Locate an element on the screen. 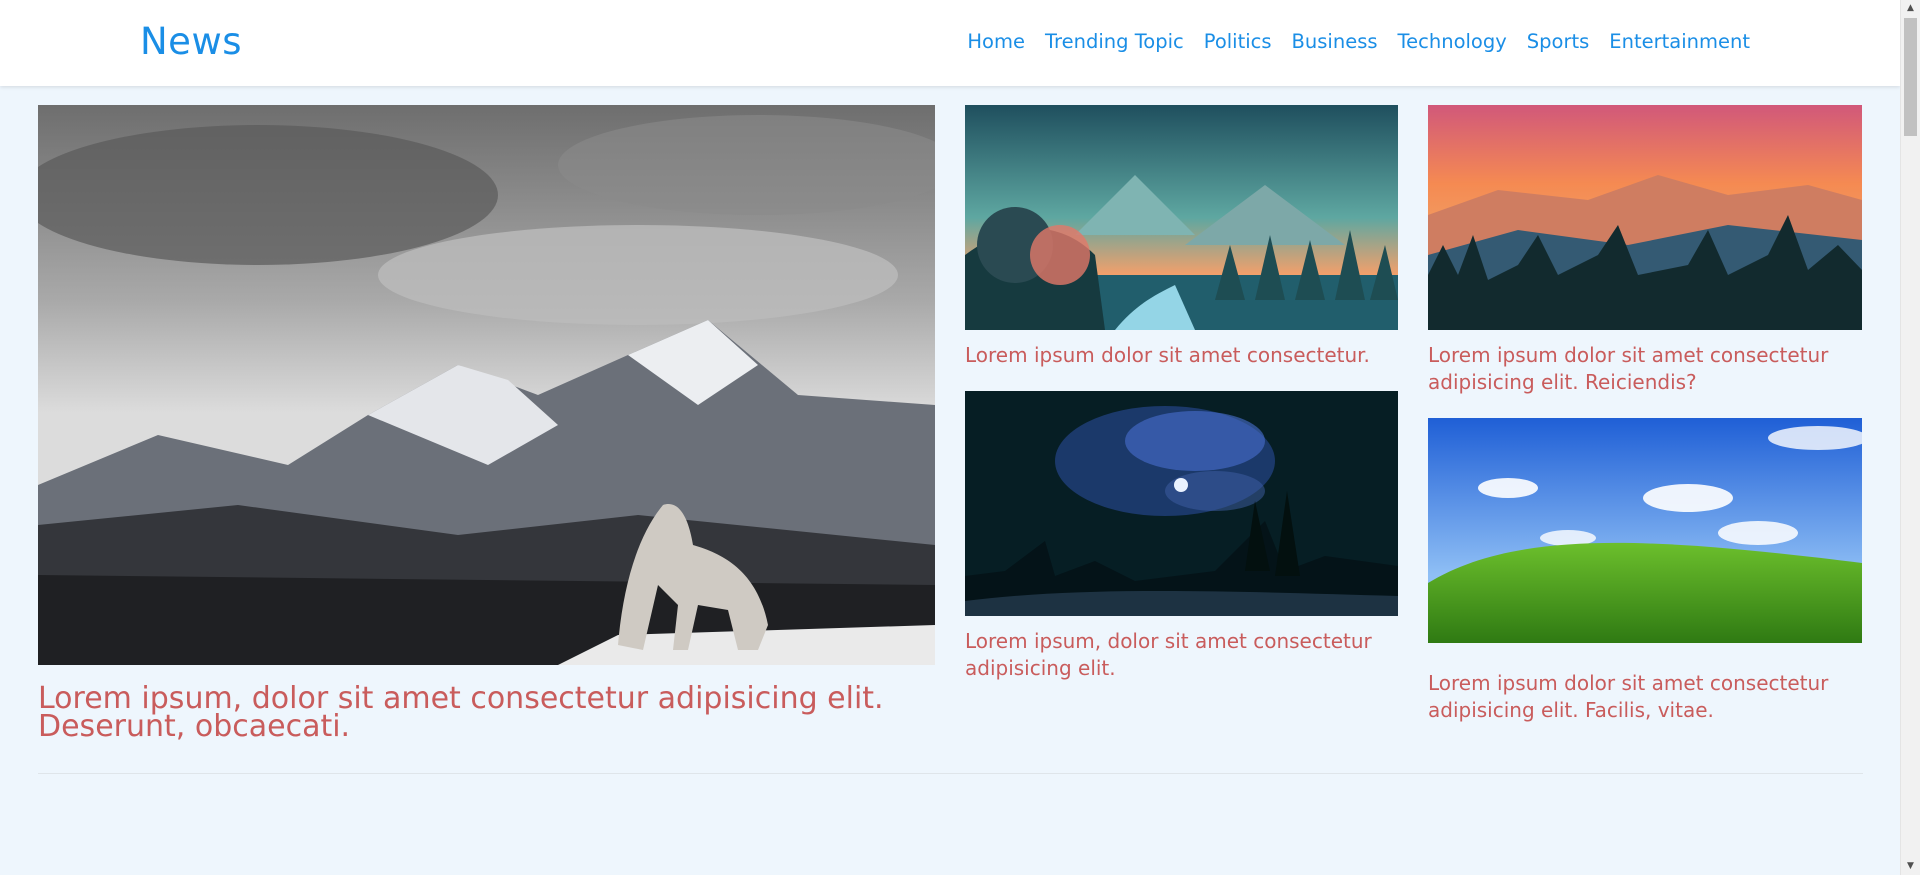 The image size is (1920, 875). scroll-down-arrow-icon: ▼ is located at coordinates (1910, 866).